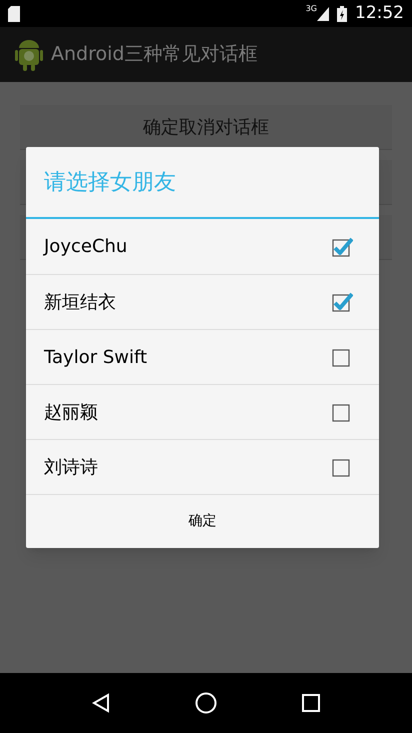  Describe the element at coordinates (311, 9) in the screenshot. I see `network-label: 3G` at that location.